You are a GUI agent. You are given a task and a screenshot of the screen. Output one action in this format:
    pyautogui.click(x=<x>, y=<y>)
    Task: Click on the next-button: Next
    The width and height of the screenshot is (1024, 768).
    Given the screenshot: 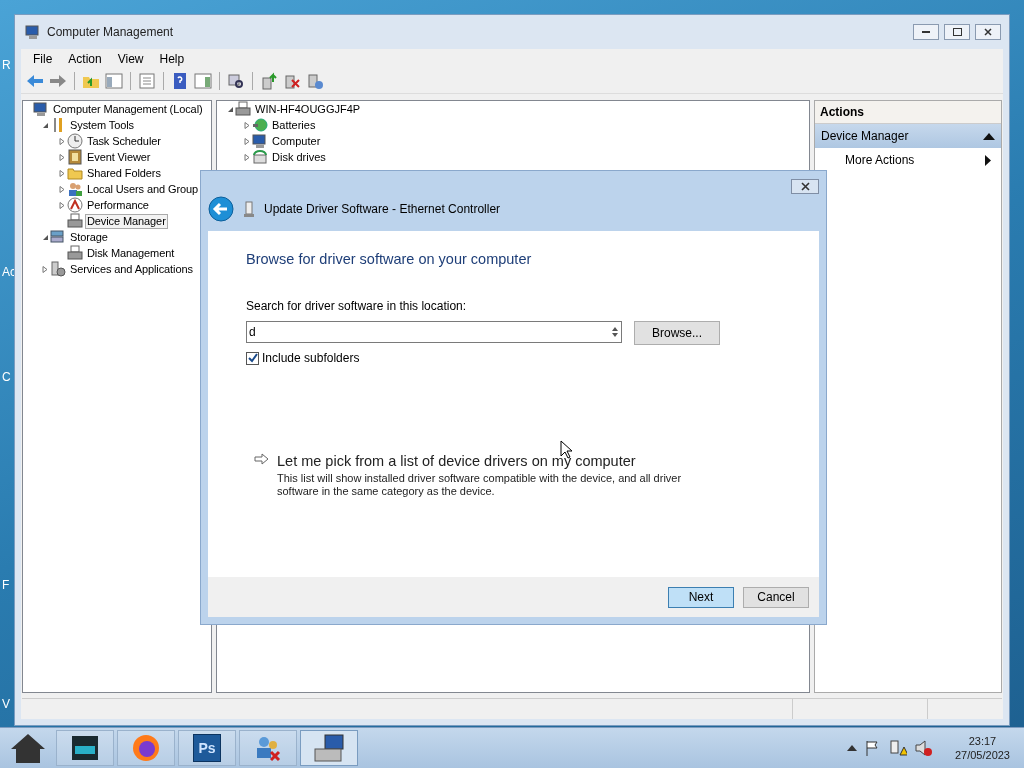 What is the action you would take?
    pyautogui.click(x=701, y=597)
    